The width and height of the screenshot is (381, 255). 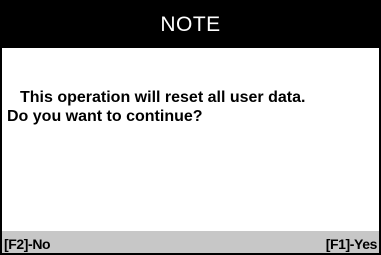 I want to click on dialog-title: NOTE, so click(x=190, y=24).